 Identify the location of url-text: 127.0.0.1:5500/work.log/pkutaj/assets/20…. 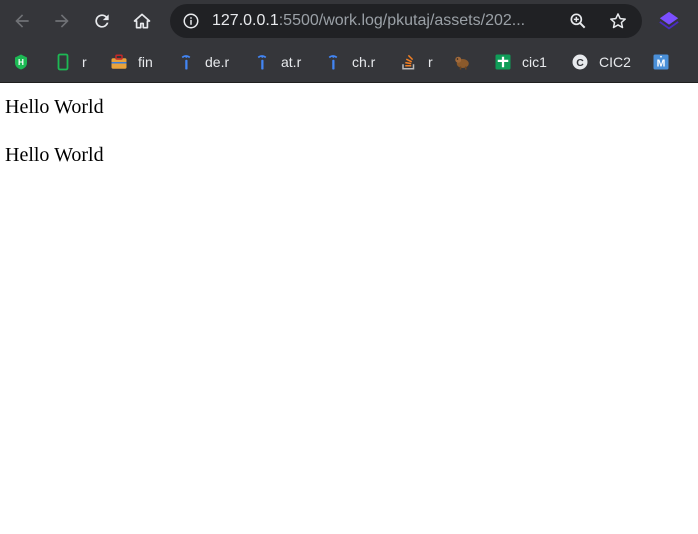
(382, 21).